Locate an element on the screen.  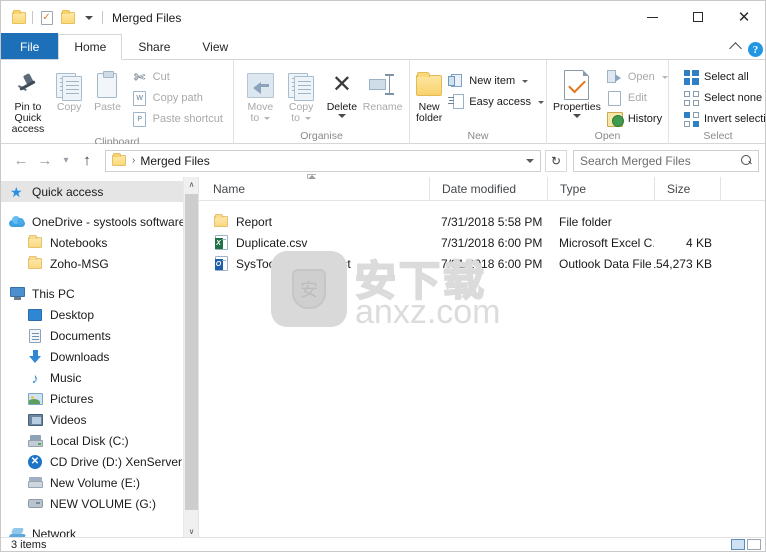
sidebar-label: CD Drive (D:) XenServer Tools is located at coordinates (124, 461).